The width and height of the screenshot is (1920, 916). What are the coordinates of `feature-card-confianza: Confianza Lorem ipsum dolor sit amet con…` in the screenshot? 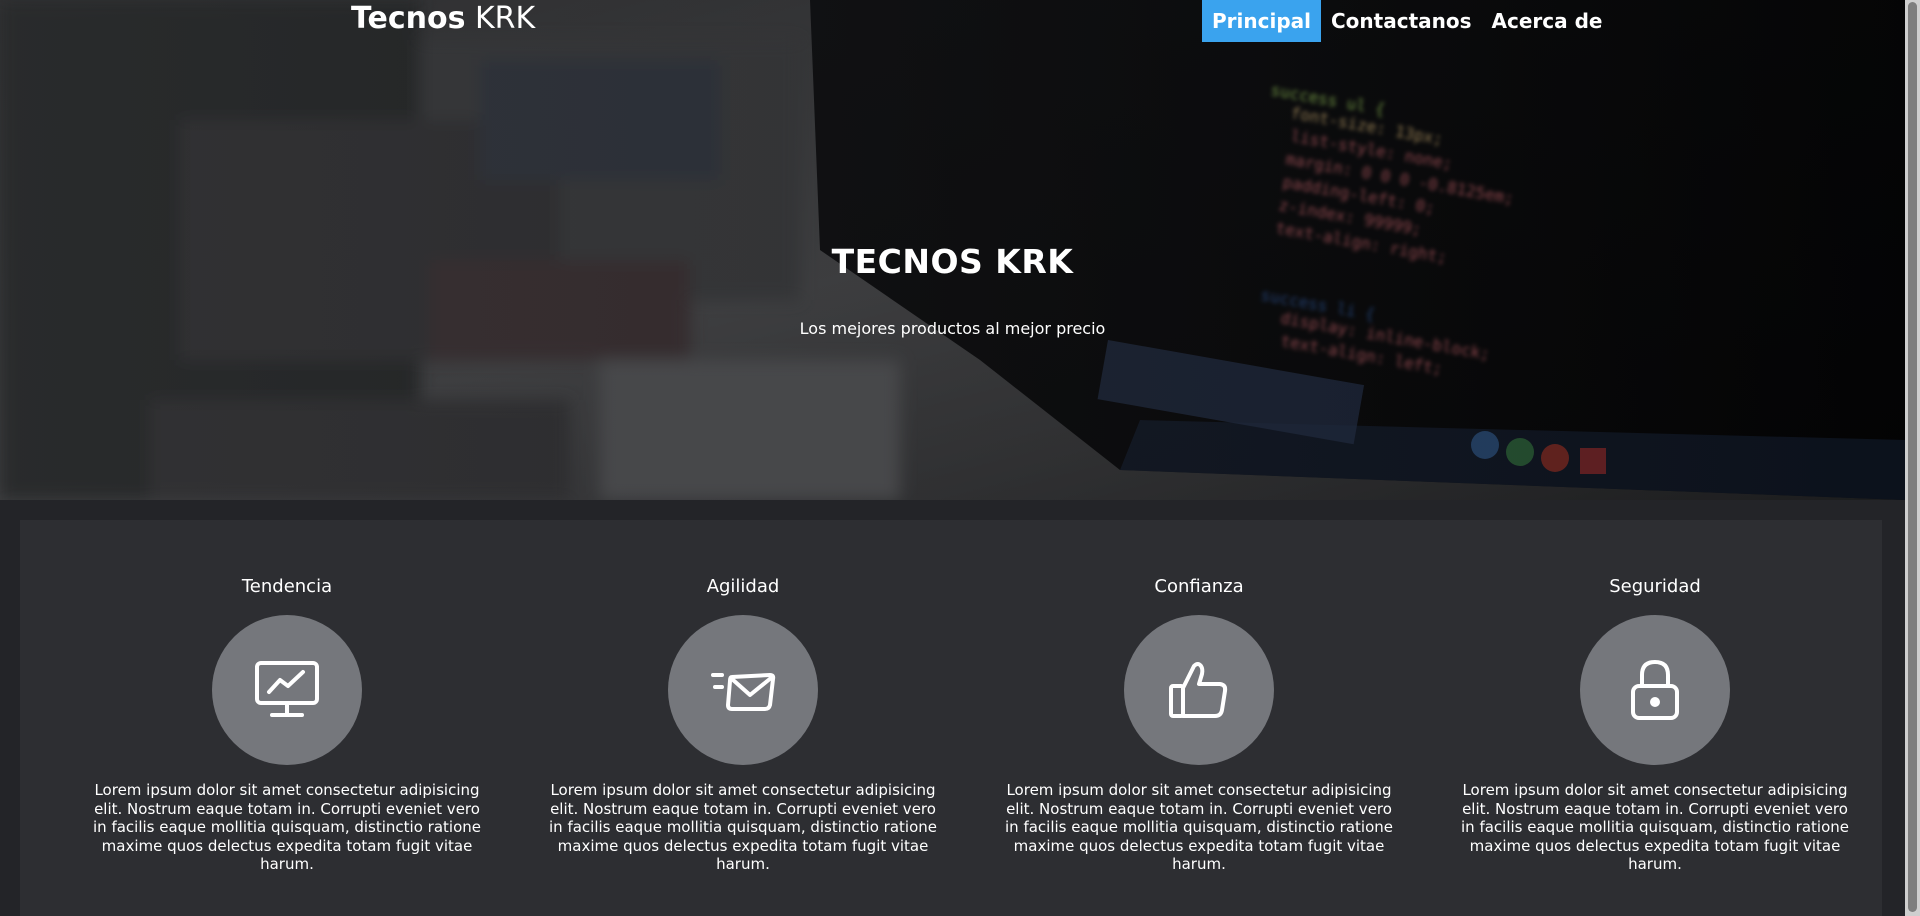 It's located at (1199, 724).